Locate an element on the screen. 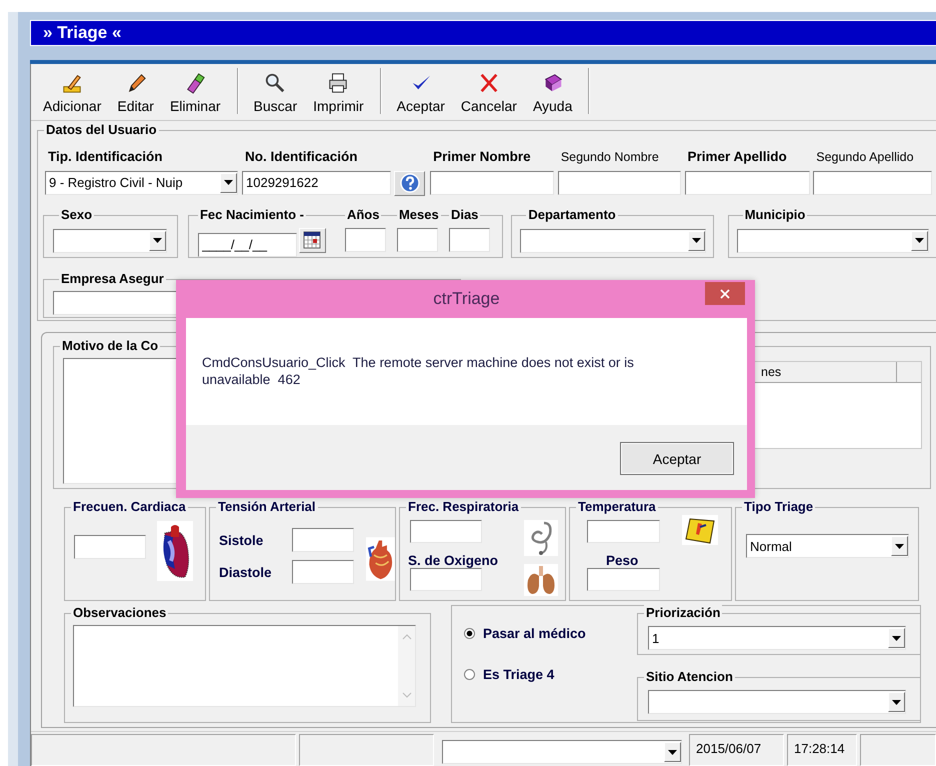  toolbar-button: Aceptar is located at coordinates (420, 92).